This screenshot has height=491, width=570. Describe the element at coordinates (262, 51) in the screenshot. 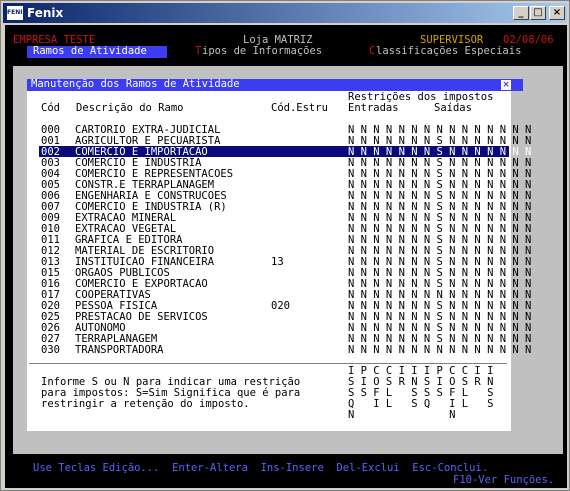

I see `menu-tipos-de-informacoes: ipos de Informações` at that location.